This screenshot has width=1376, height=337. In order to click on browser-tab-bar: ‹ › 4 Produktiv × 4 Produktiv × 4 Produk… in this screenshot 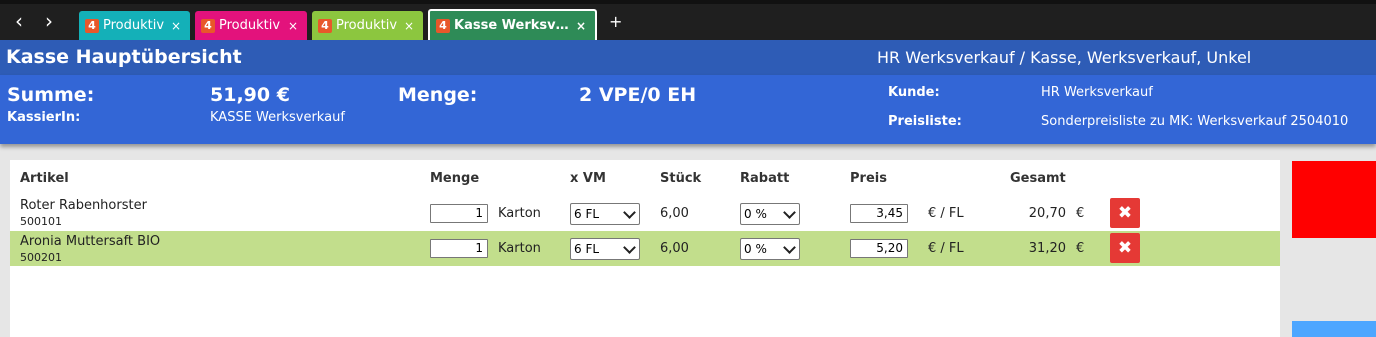, I will do `click(688, 20)`.